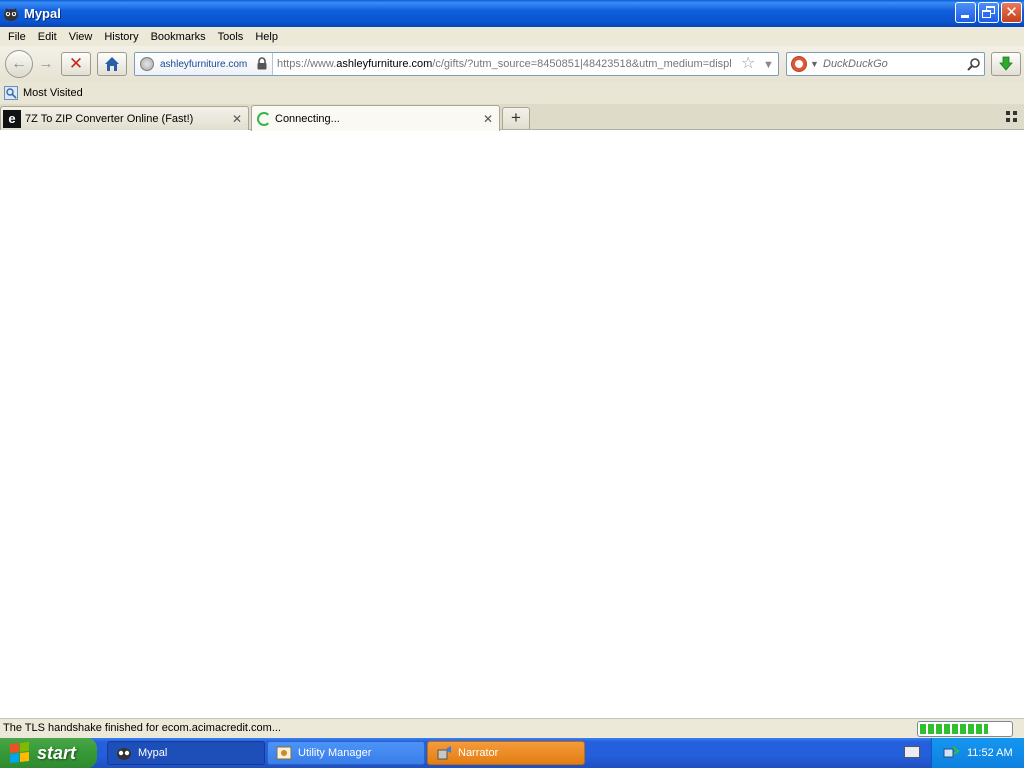 The width and height of the screenshot is (1024, 768). I want to click on menu-history: History, so click(121, 37).